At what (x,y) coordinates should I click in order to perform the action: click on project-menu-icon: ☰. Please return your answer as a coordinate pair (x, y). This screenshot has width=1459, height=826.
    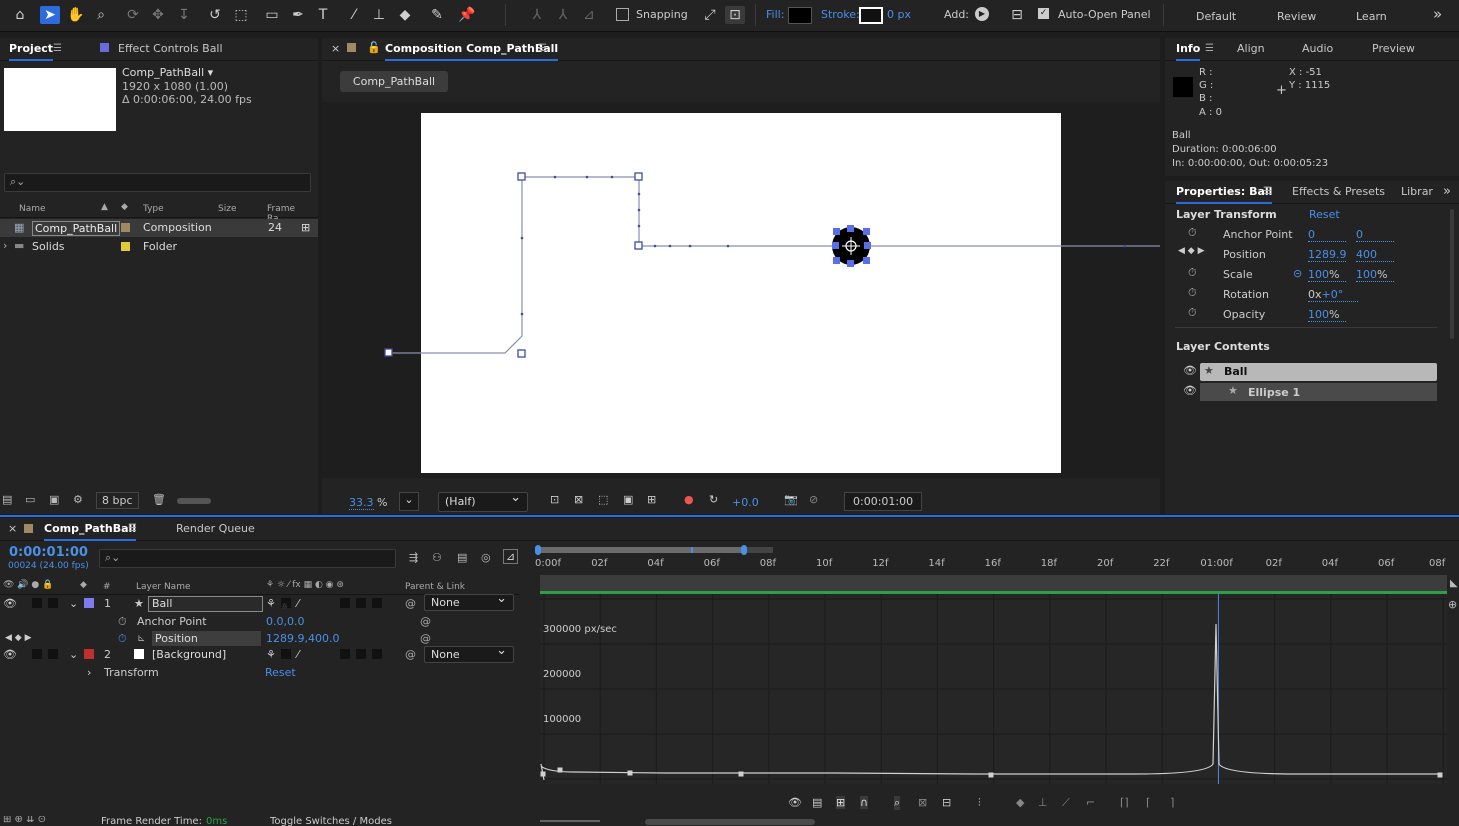
    Looking at the image, I should click on (57, 48).